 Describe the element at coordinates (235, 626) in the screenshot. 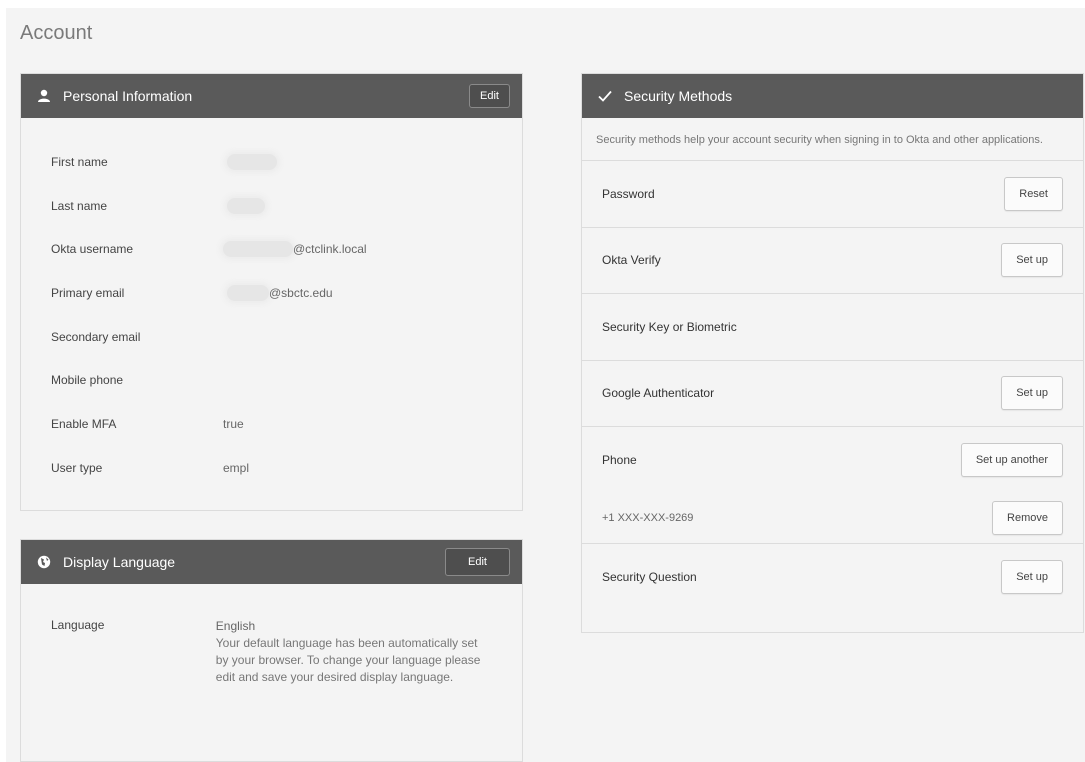

I see `language-value: English` at that location.